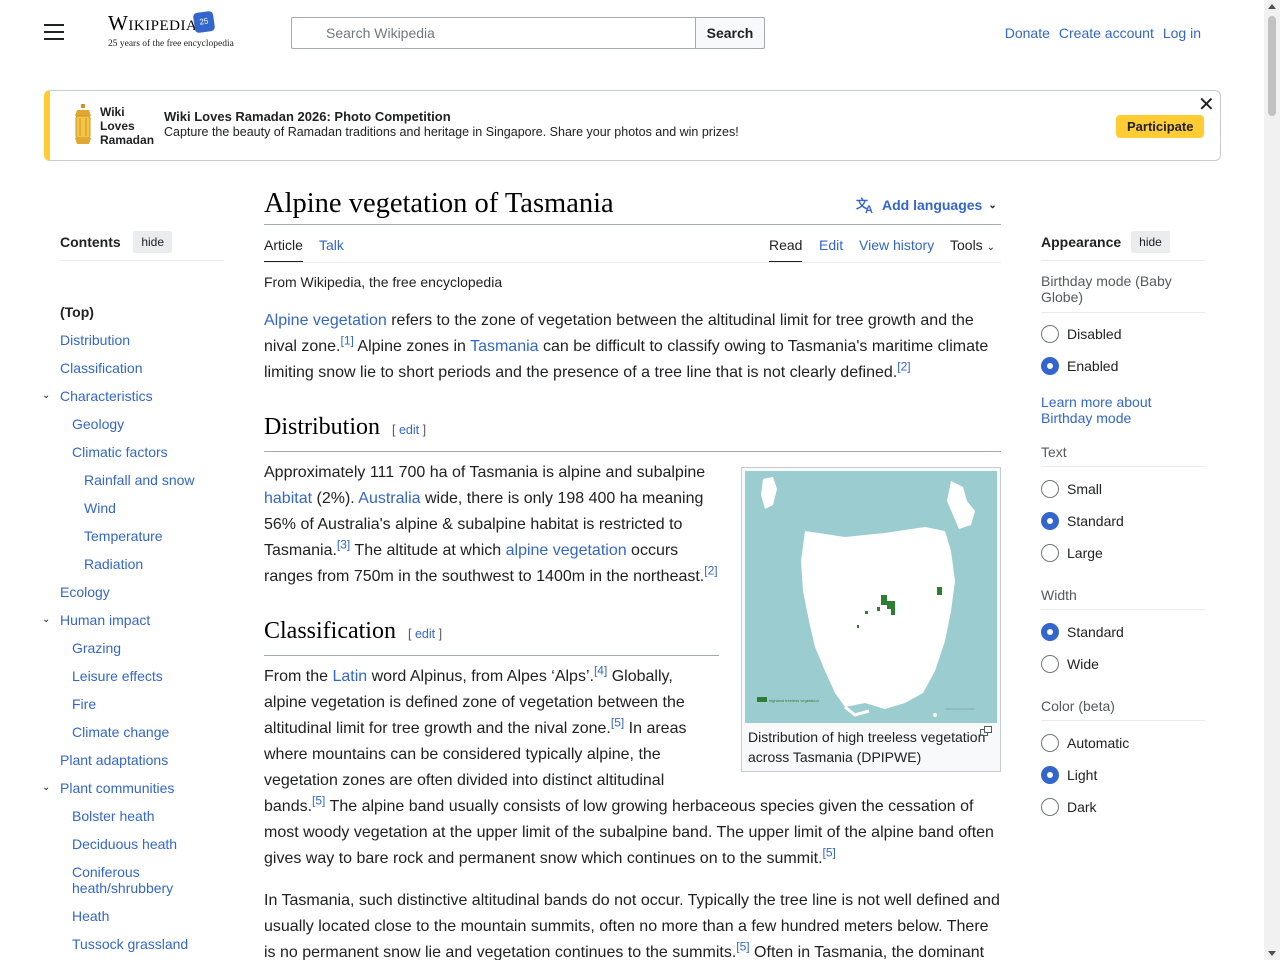 The image size is (1280, 960). Describe the element at coordinates (141, 816) in the screenshot. I see `toc-item: Bolster heath` at that location.